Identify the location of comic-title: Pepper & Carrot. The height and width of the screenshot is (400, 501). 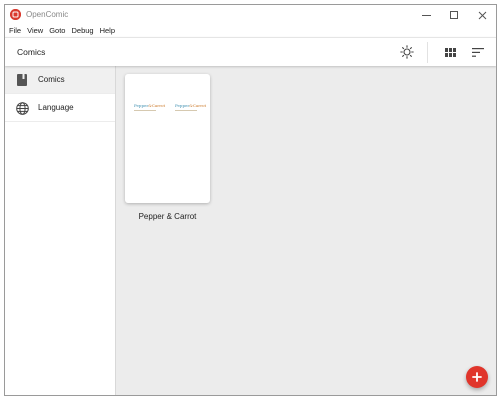
(167, 216).